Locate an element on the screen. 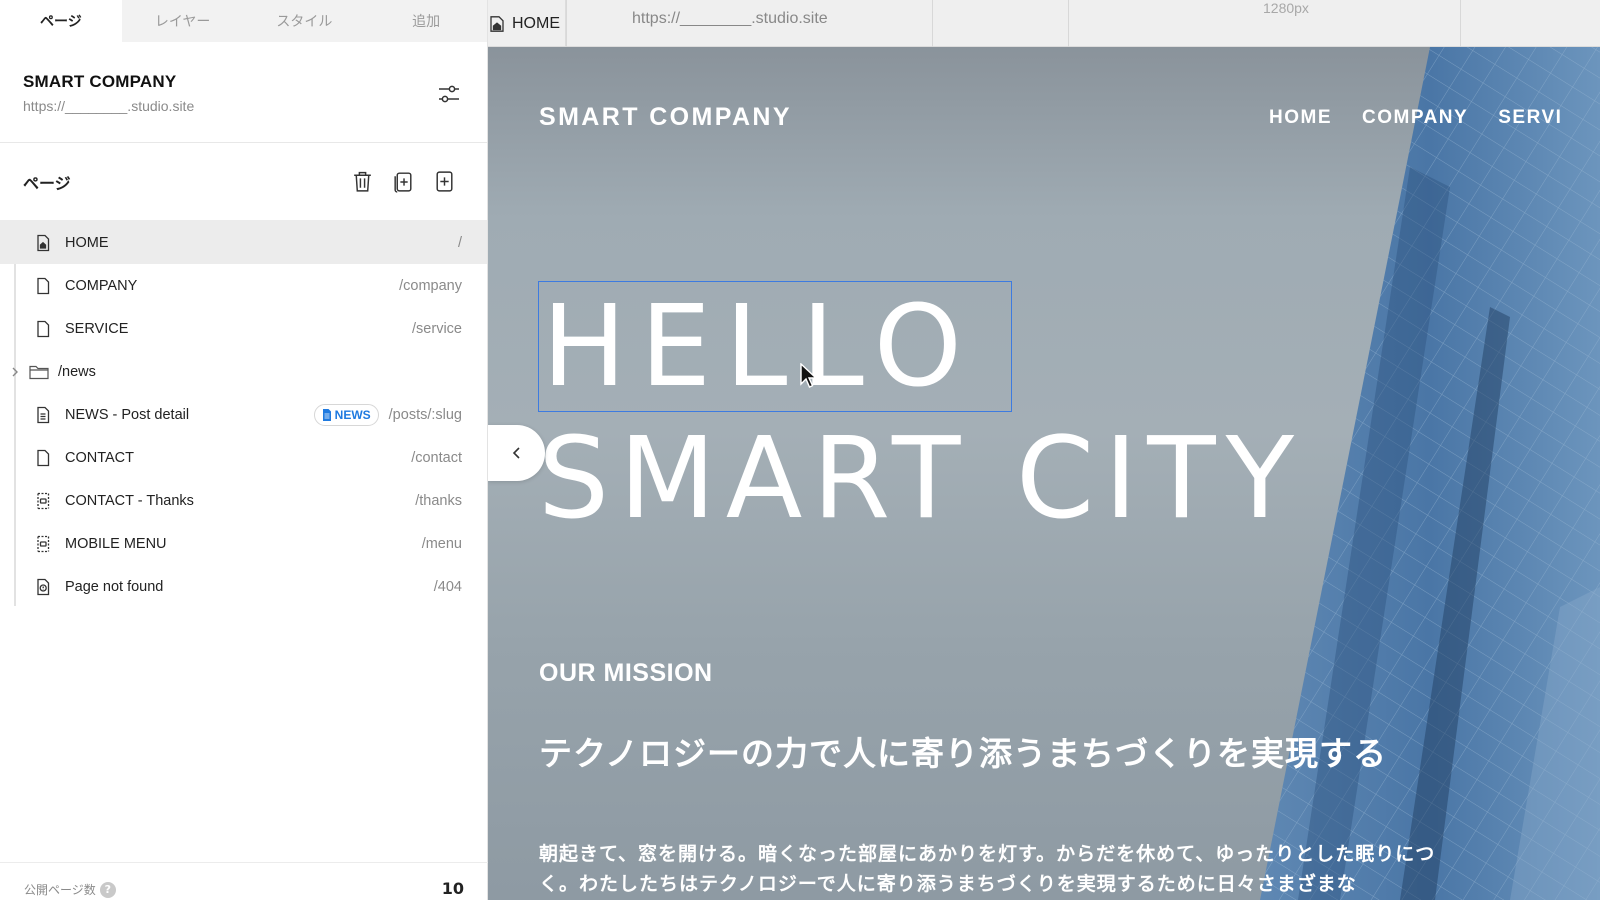 The width and height of the screenshot is (1600, 900). page-label: NEWS - Post detail is located at coordinates (127, 414).